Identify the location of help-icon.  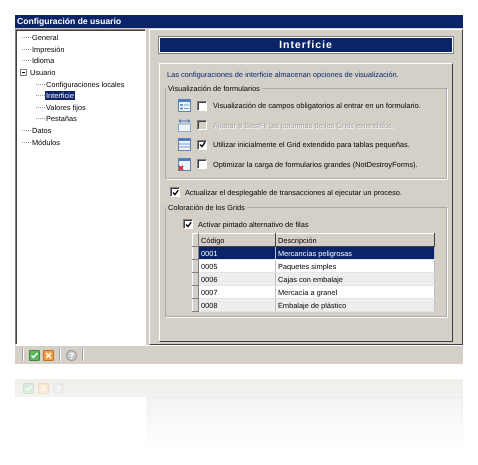
(71, 355).